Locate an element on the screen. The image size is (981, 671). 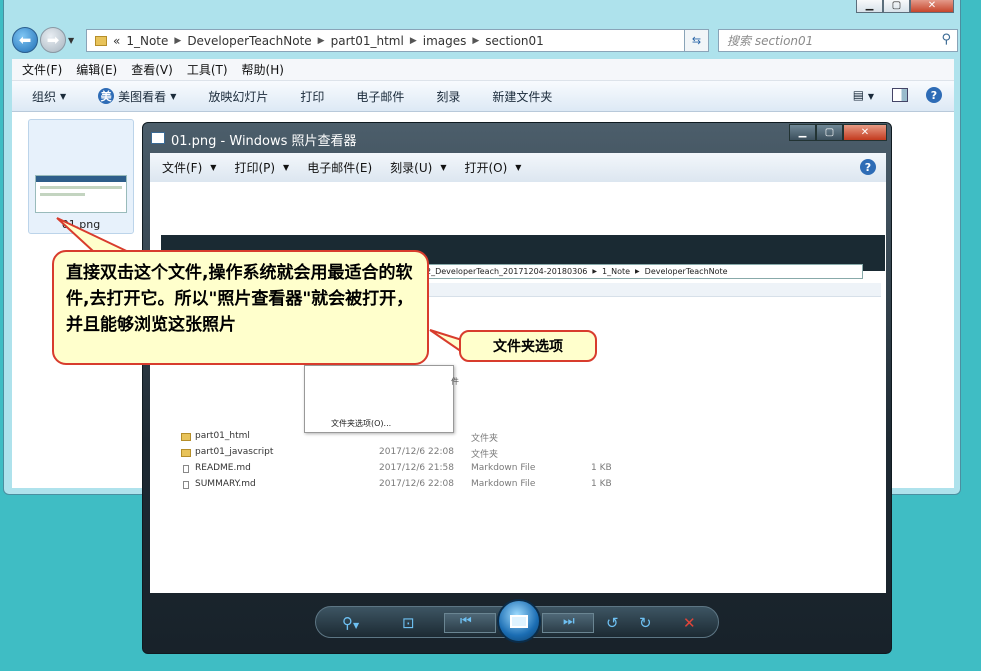
annotation-callout-folder-options: 文件夹选项 is located at coordinates (528, 346).